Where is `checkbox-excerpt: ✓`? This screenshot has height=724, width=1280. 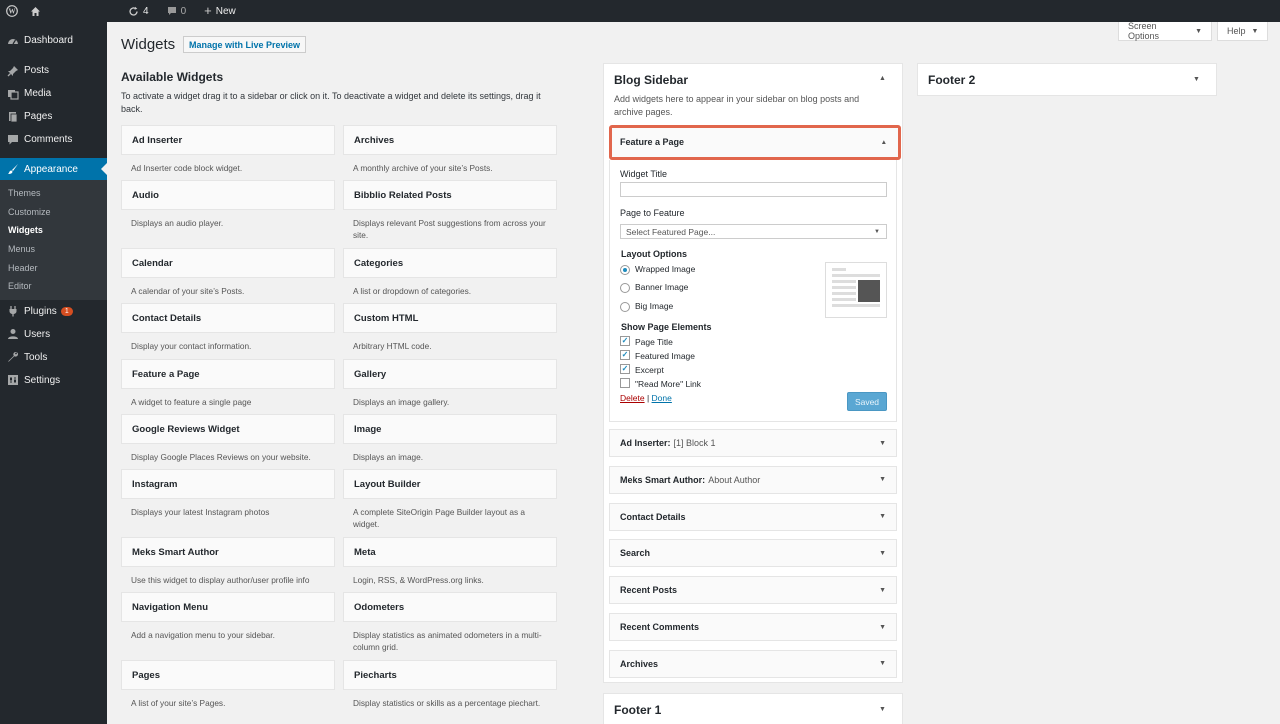 checkbox-excerpt: ✓ is located at coordinates (625, 369).